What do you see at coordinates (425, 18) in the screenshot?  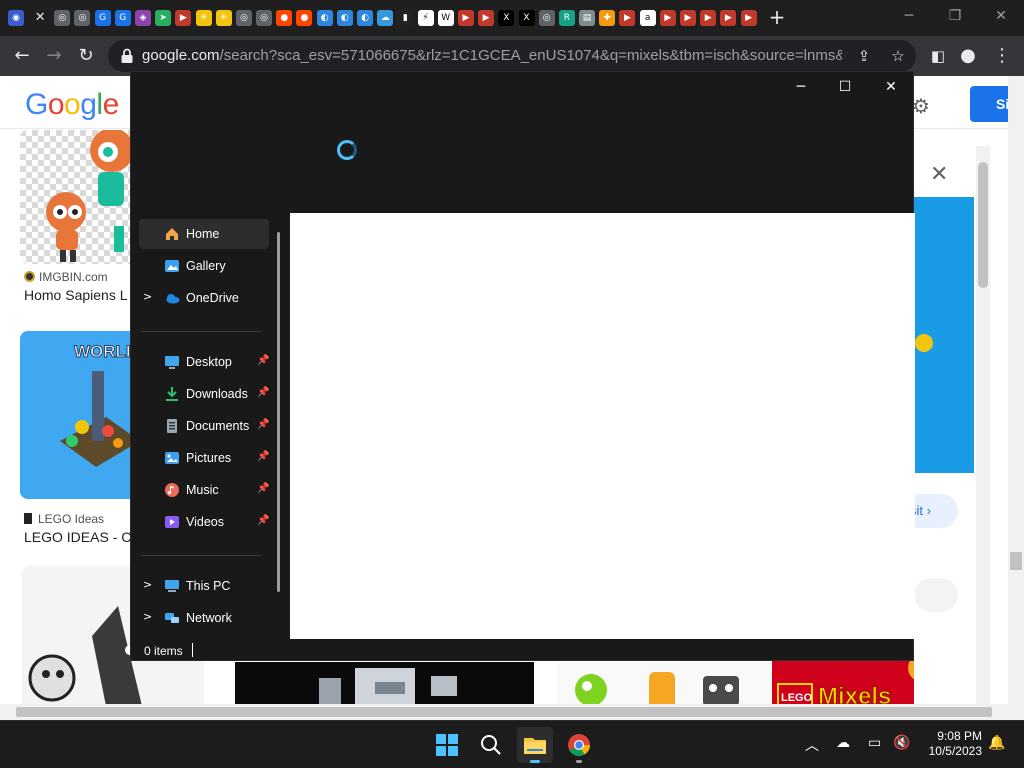 I see `tab-favicon-bolt-icon: ⚡` at bounding box center [425, 18].